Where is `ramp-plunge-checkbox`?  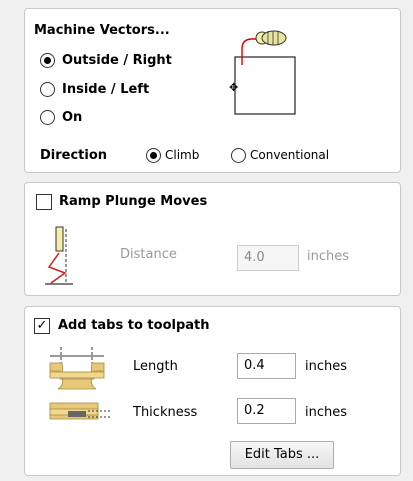 ramp-plunge-checkbox is located at coordinates (44, 202).